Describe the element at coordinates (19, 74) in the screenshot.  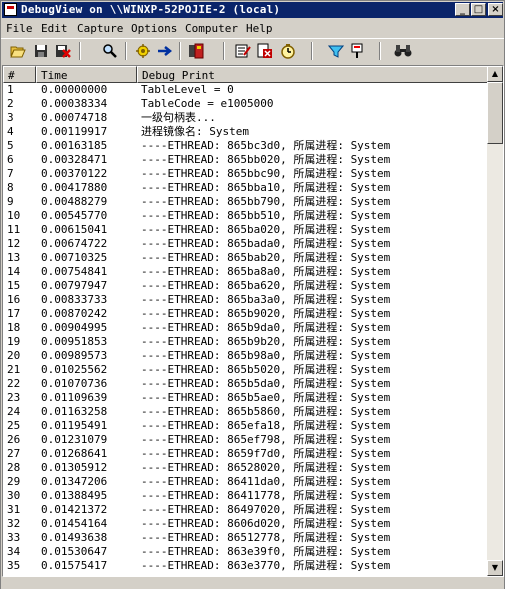
I see `column-header-number: #` at that location.